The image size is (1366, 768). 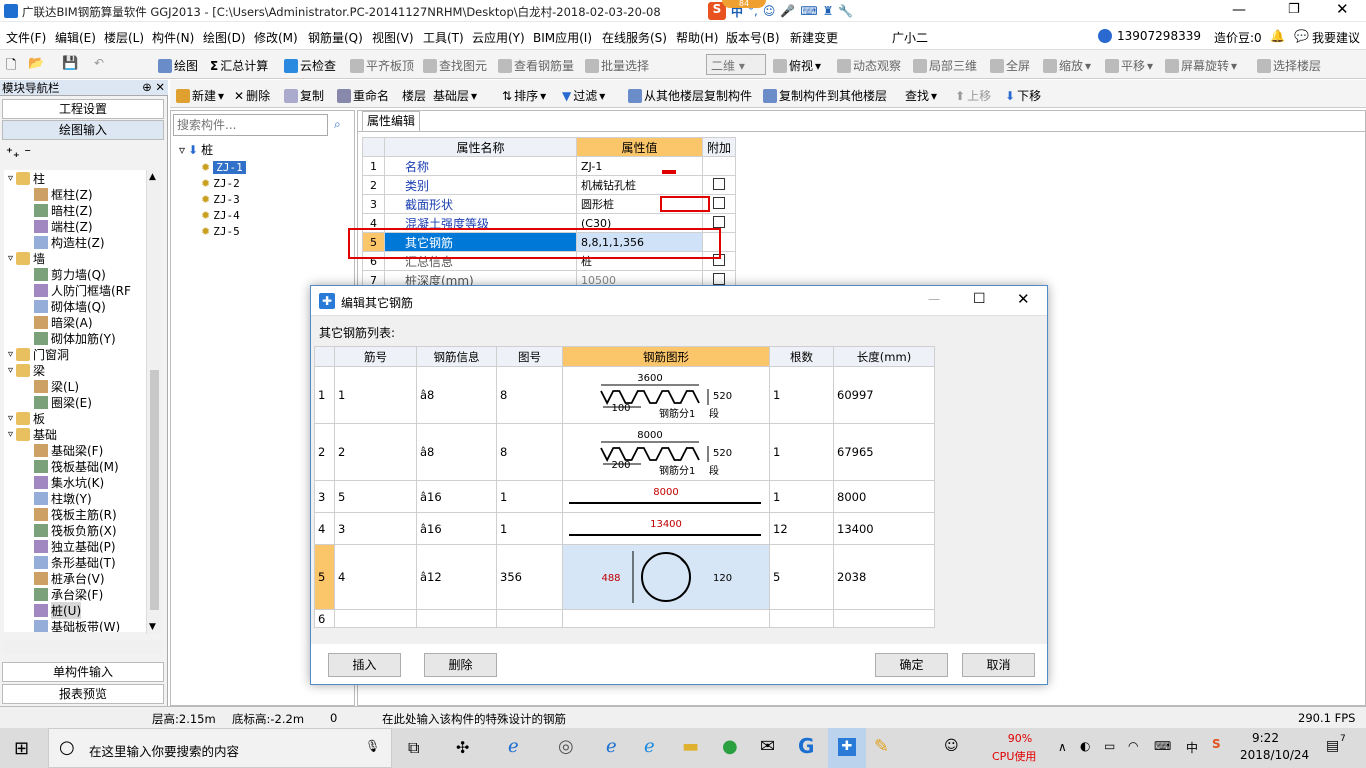 I want to click on delete-component-button: ✕ 删除, so click(x=252, y=95).